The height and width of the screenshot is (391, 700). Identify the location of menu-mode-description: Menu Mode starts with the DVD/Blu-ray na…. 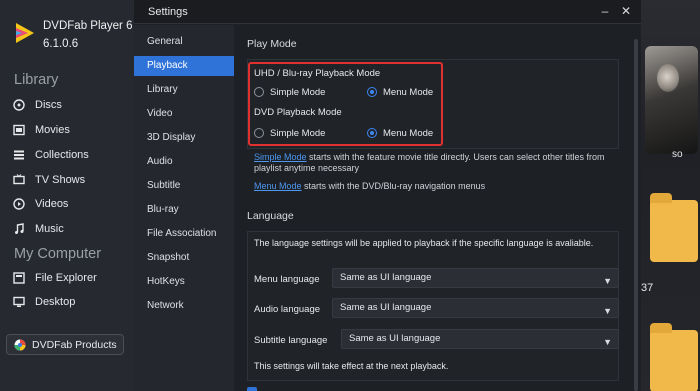
(439, 186).